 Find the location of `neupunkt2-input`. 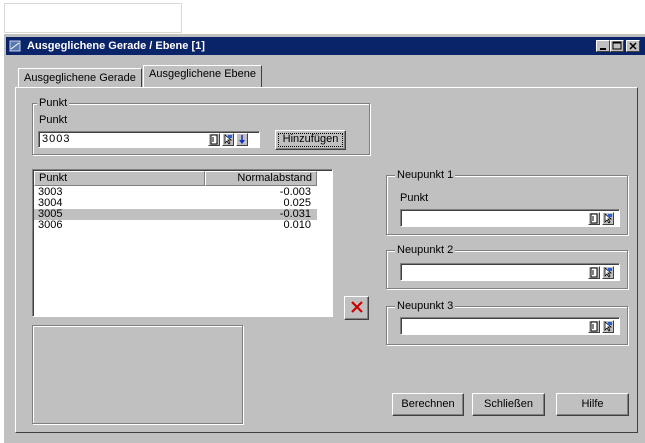

neupunkt2-input is located at coordinates (510, 272).